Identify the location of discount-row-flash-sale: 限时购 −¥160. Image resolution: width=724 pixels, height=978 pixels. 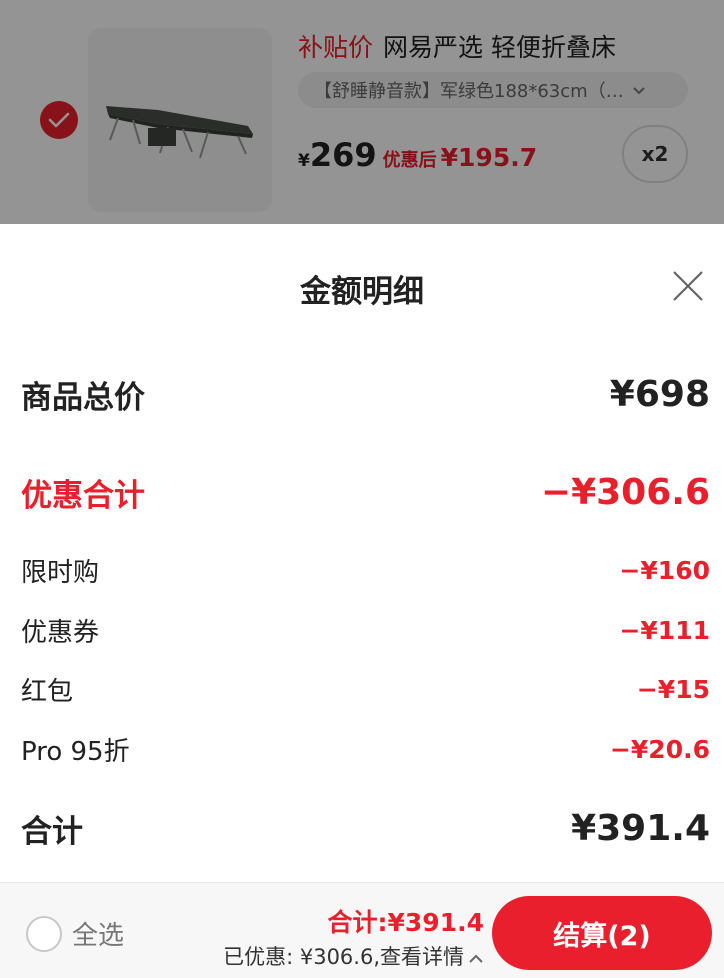
(365, 570).